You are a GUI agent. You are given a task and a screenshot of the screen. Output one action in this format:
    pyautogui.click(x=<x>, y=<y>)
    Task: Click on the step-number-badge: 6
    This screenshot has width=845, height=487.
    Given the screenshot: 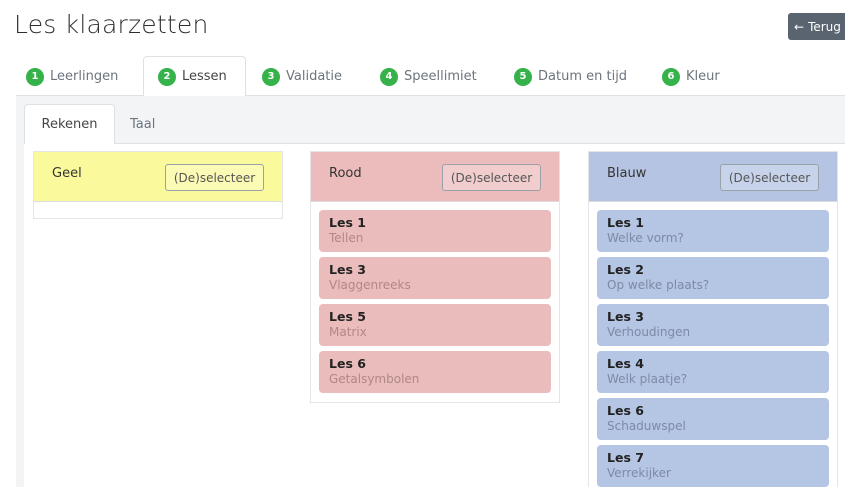 What is the action you would take?
    pyautogui.click(x=671, y=76)
    